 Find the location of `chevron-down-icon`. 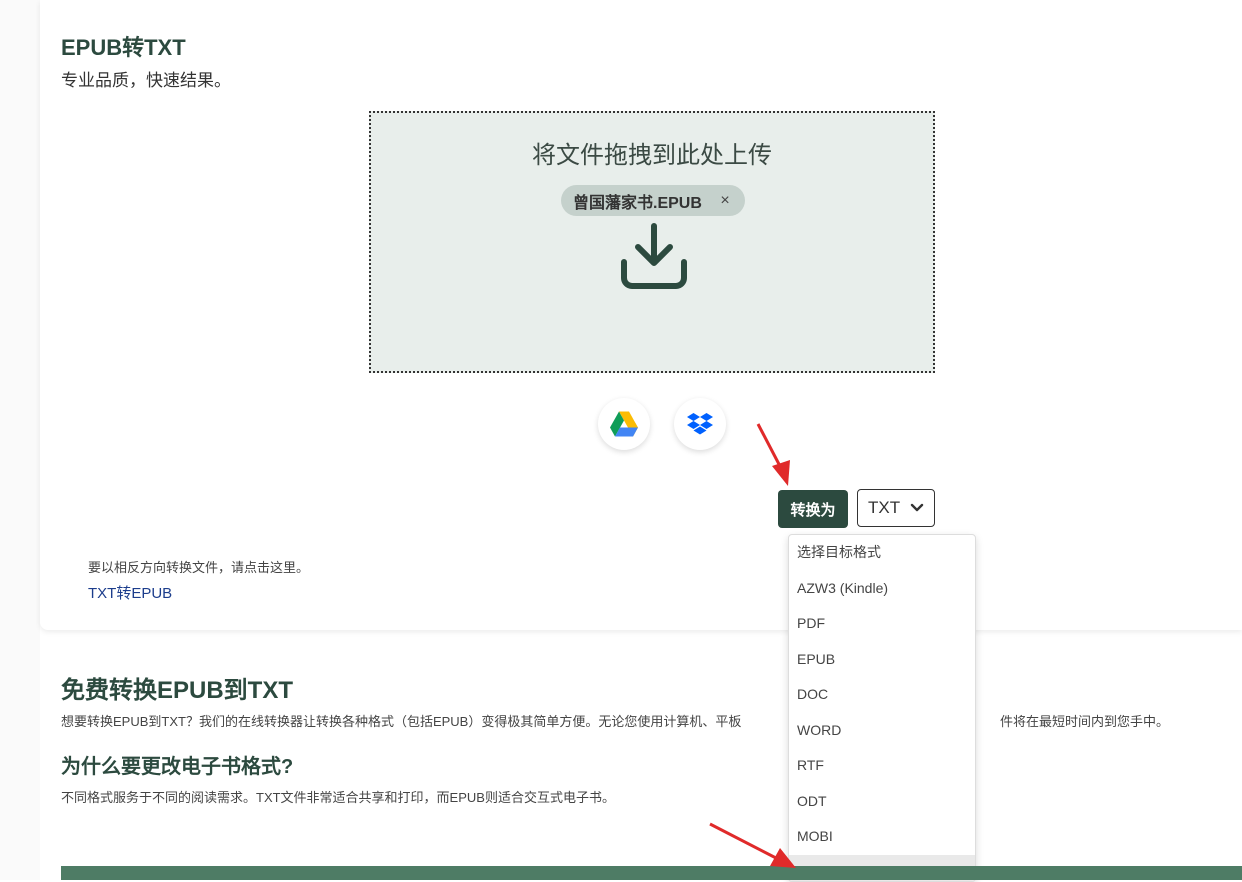

chevron-down-icon is located at coordinates (917, 508).